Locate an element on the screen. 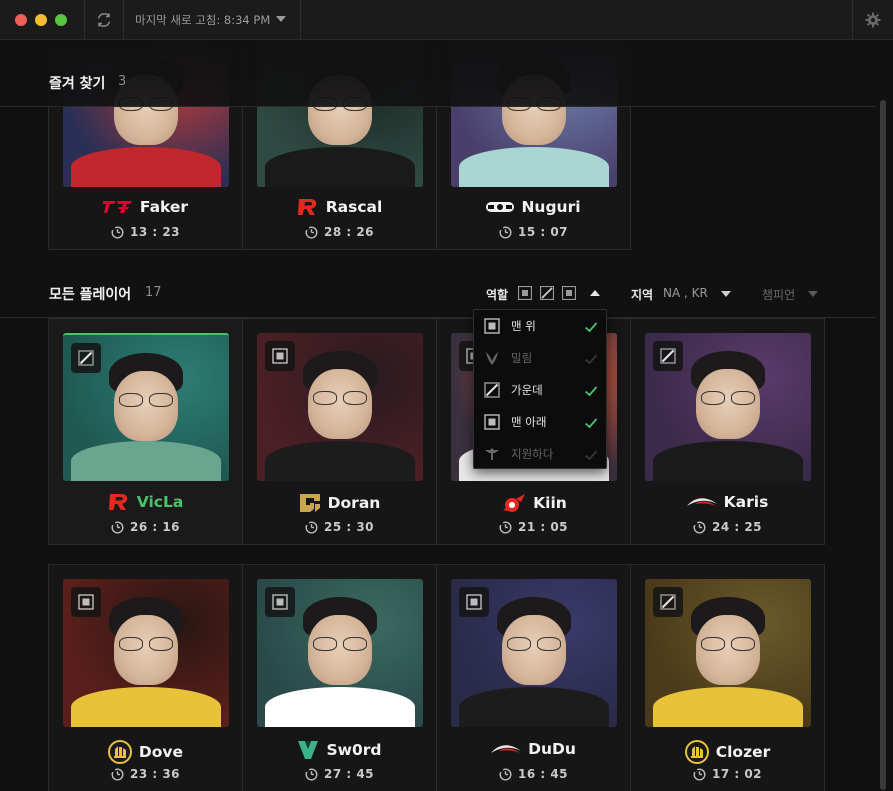 The width and height of the screenshot is (893, 791). last-refresh-label: 마지막 새로 고침: 8:34 PM is located at coordinates (202, 20).